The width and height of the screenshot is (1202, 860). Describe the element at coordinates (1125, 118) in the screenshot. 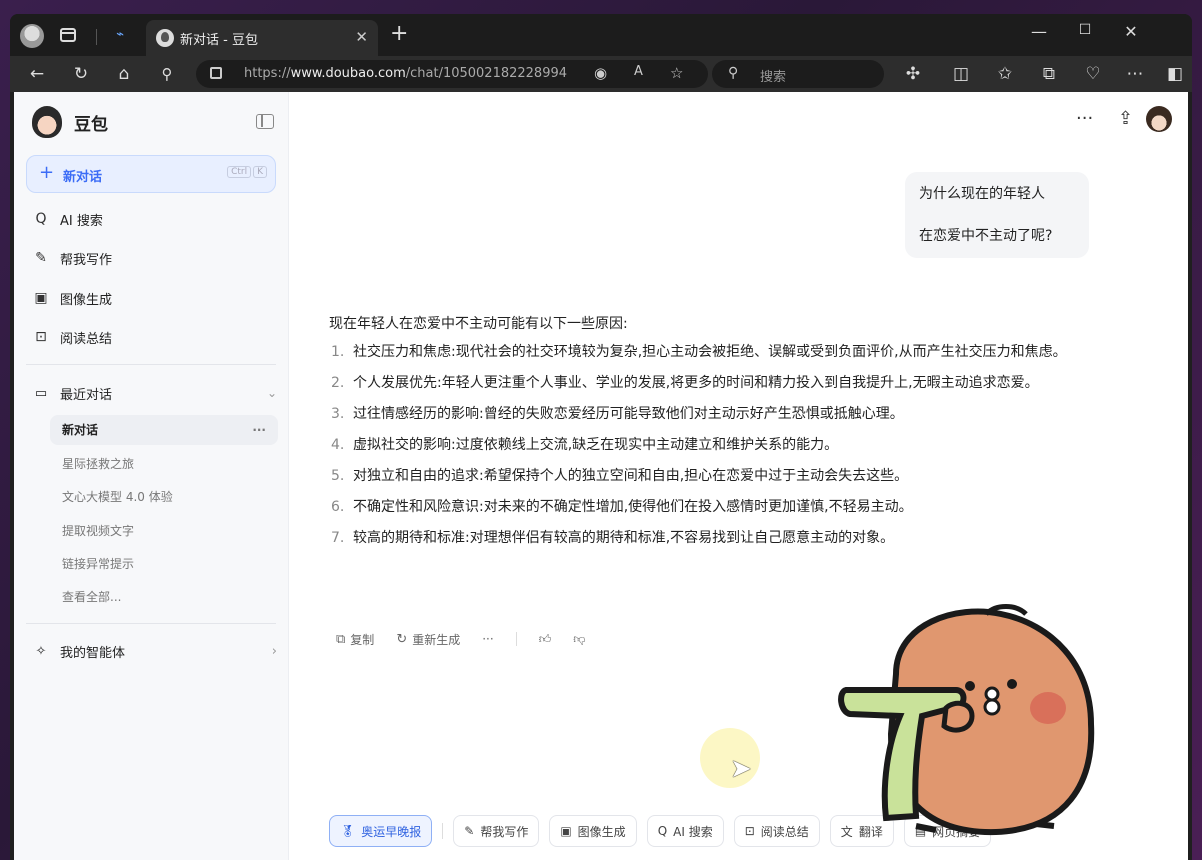

I see `share-icon: ⇪` at that location.